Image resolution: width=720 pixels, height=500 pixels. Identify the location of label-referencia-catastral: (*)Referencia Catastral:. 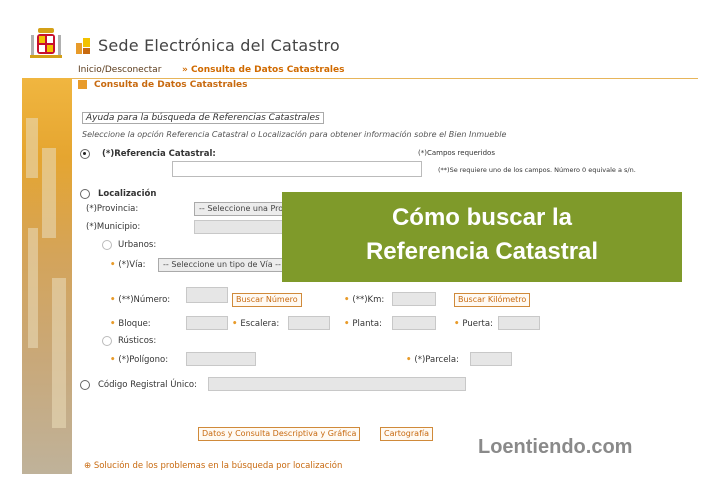
(159, 154).